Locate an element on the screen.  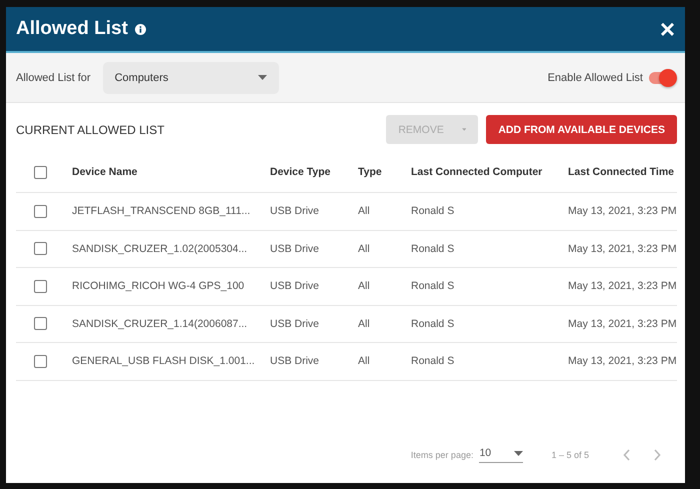
info-icon is located at coordinates (140, 29).